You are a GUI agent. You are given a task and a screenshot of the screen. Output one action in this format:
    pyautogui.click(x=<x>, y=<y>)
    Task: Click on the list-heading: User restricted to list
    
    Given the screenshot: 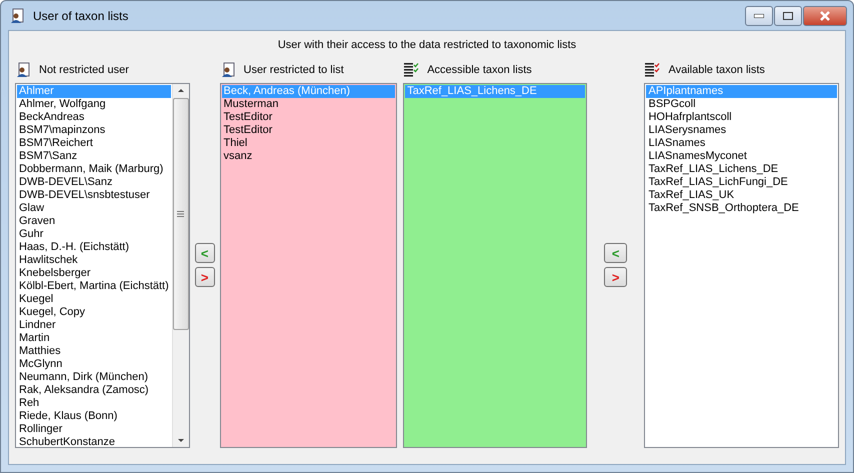 What is the action you would take?
    pyautogui.click(x=294, y=70)
    